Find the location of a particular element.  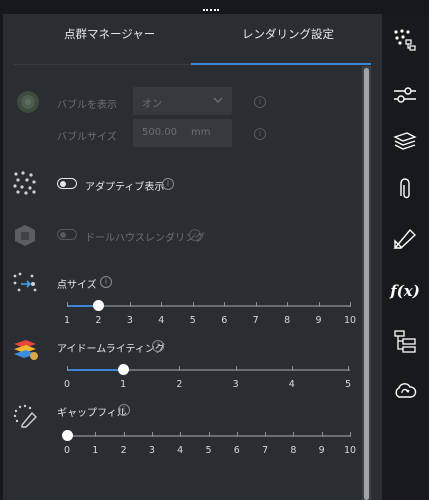

point-size-tick-label: 2 is located at coordinates (98, 320).